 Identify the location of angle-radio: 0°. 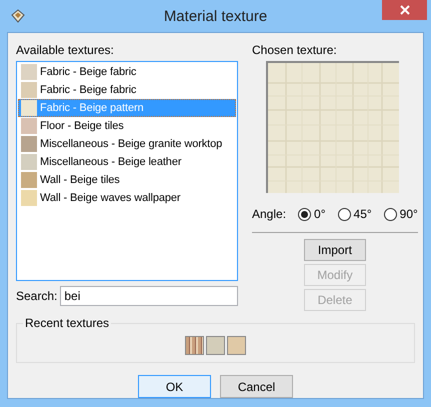
(312, 214).